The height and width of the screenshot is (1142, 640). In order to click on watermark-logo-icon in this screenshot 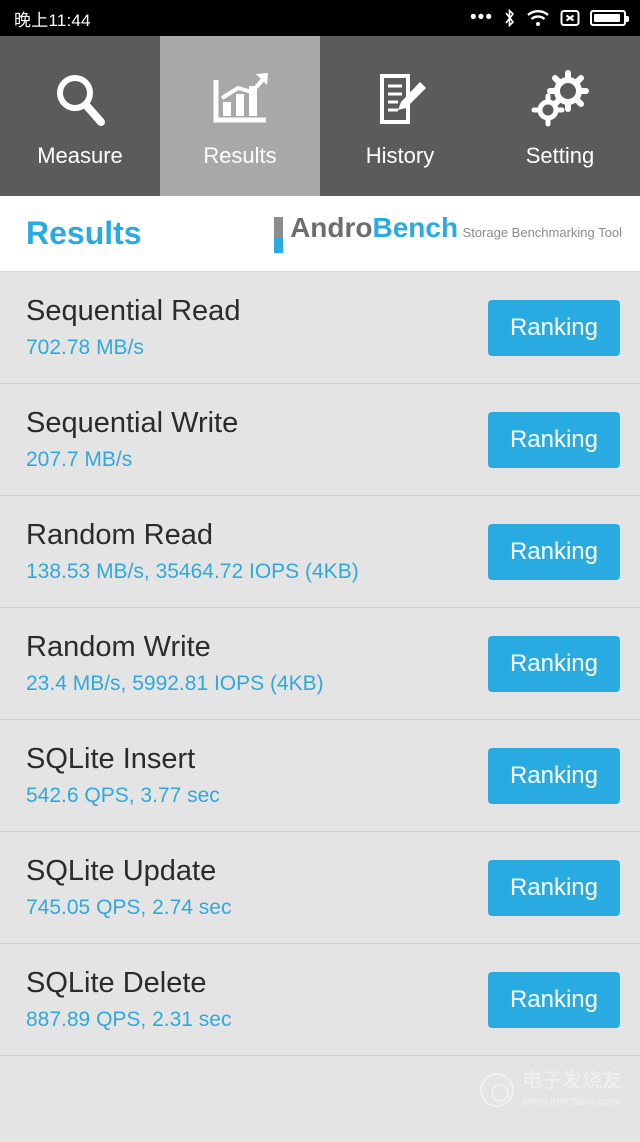, I will do `click(497, 1089)`.